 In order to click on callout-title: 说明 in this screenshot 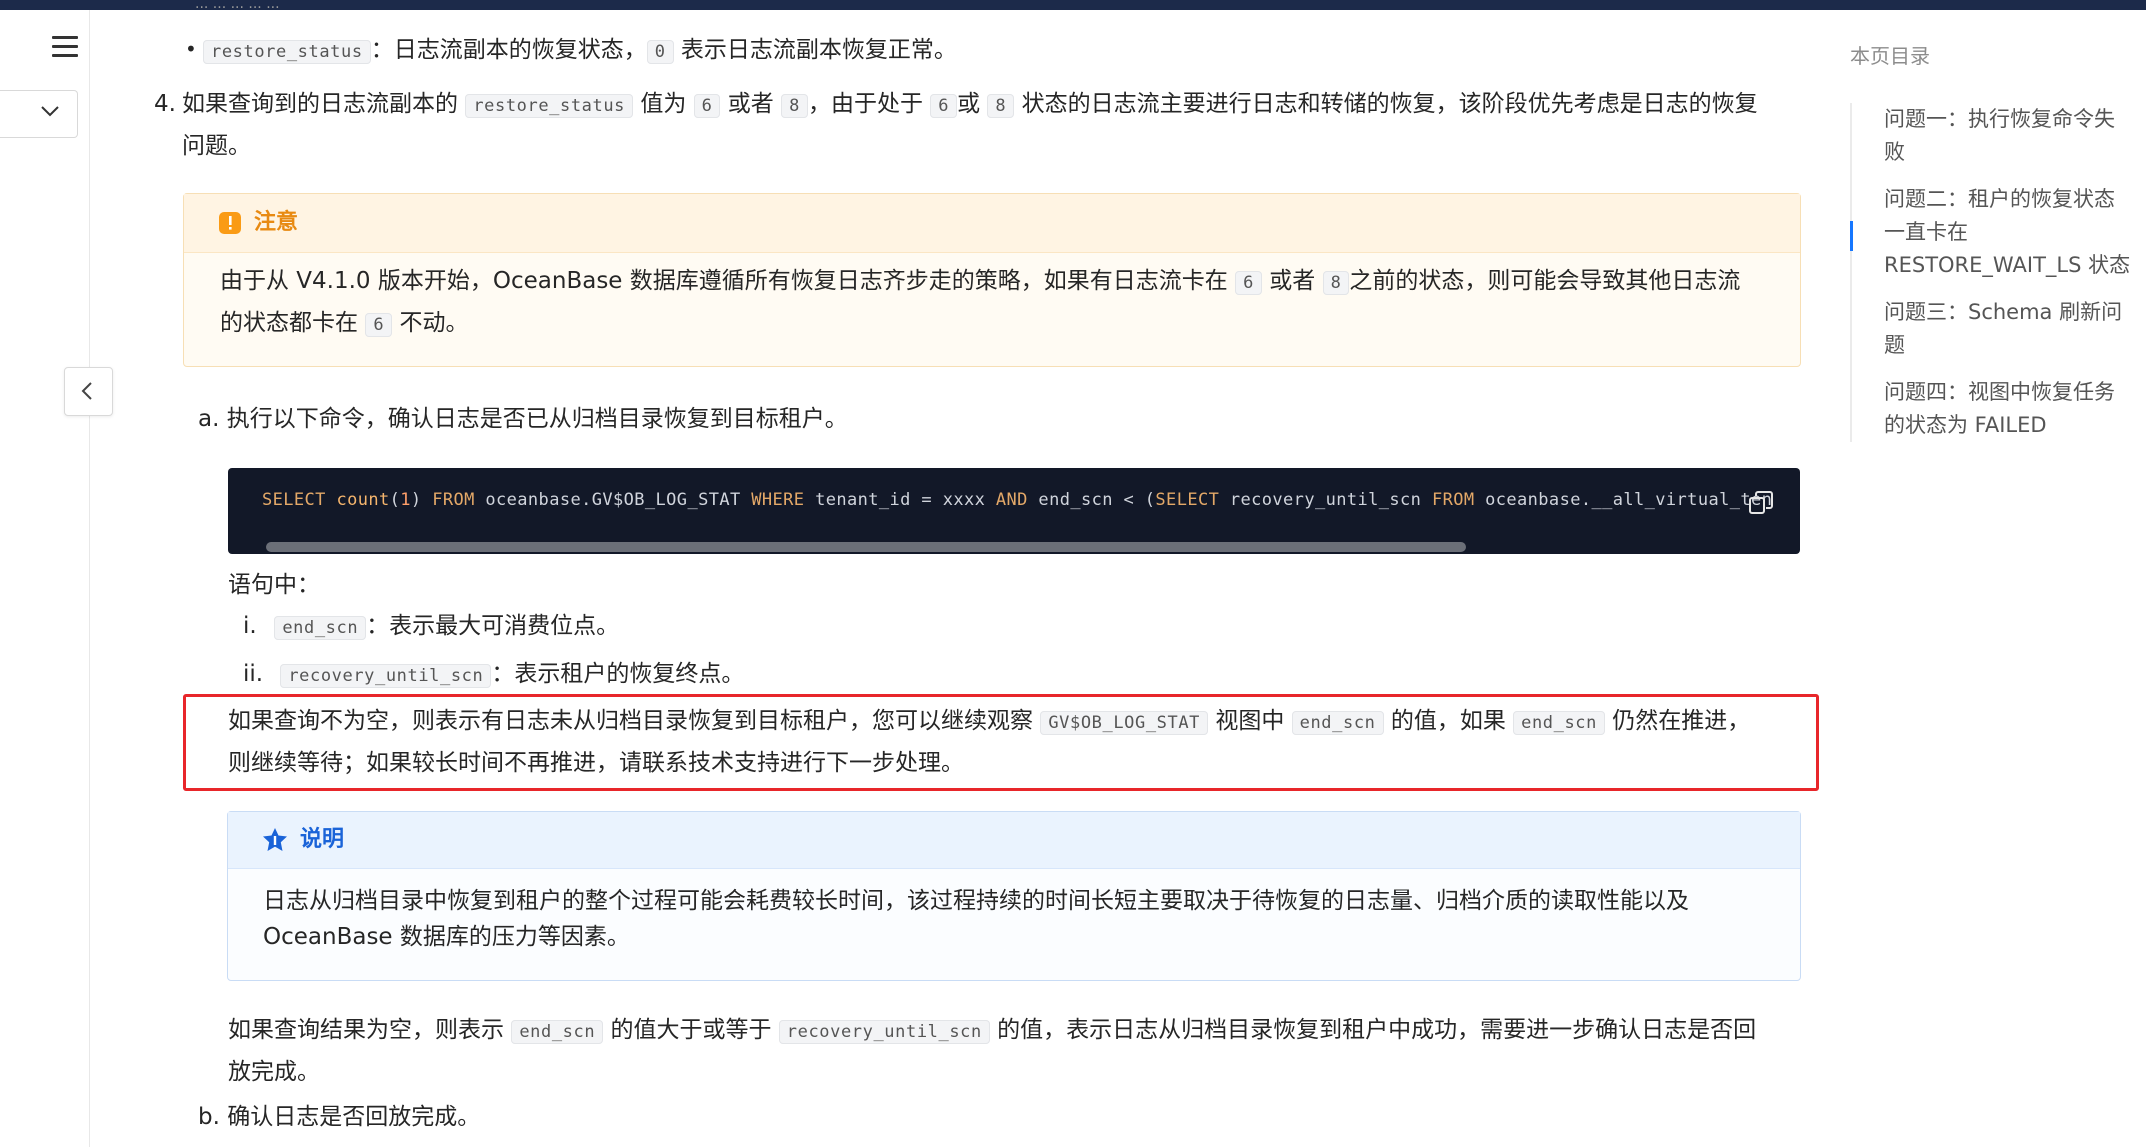, I will do `click(322, 839)`.